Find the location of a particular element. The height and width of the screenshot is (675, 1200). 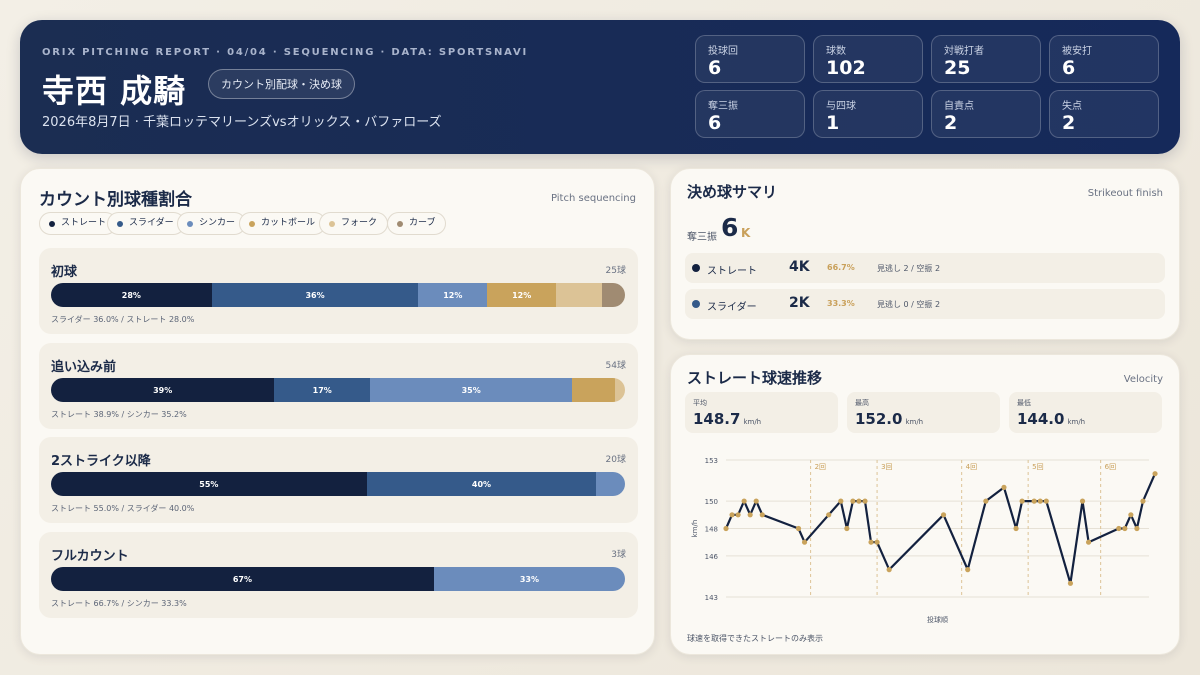

section-note: ストレート 55.0% / スライダー 40.0% is located at coordinates (123, 508).